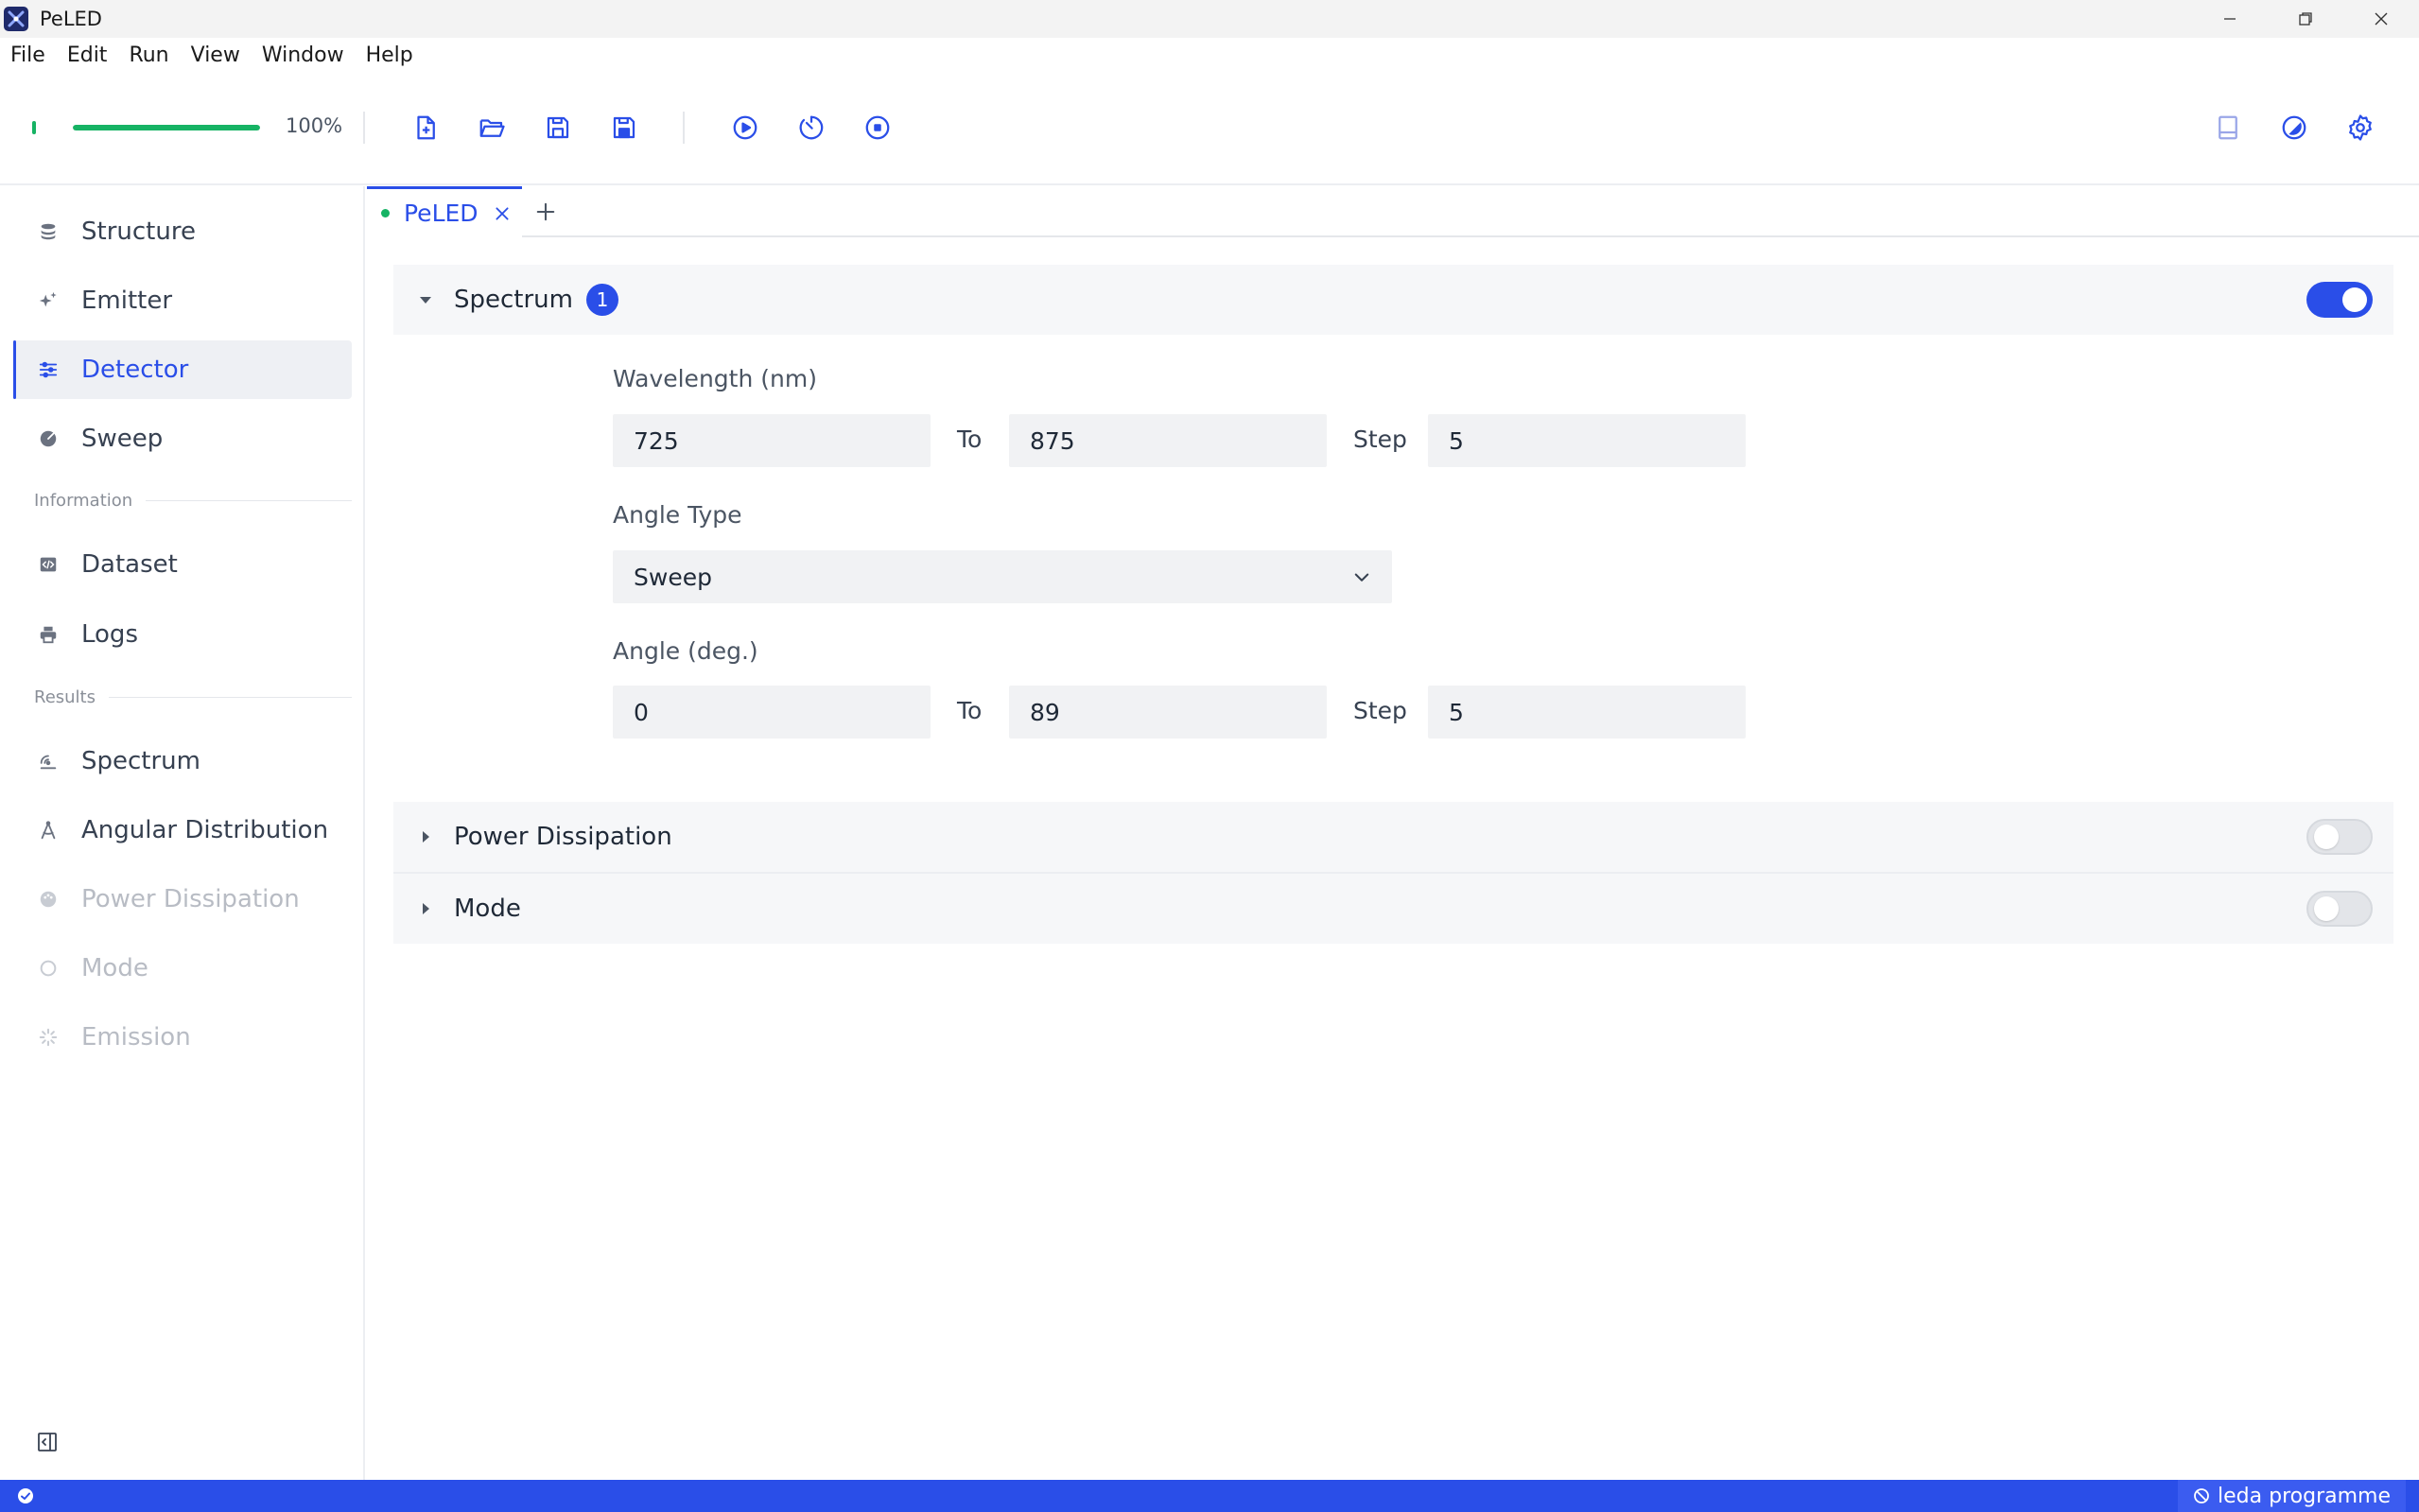  What do you see at coordinates (314, 125) in the screenshot?
I see `progress-text: 100%` at bounding box center [314, 125].